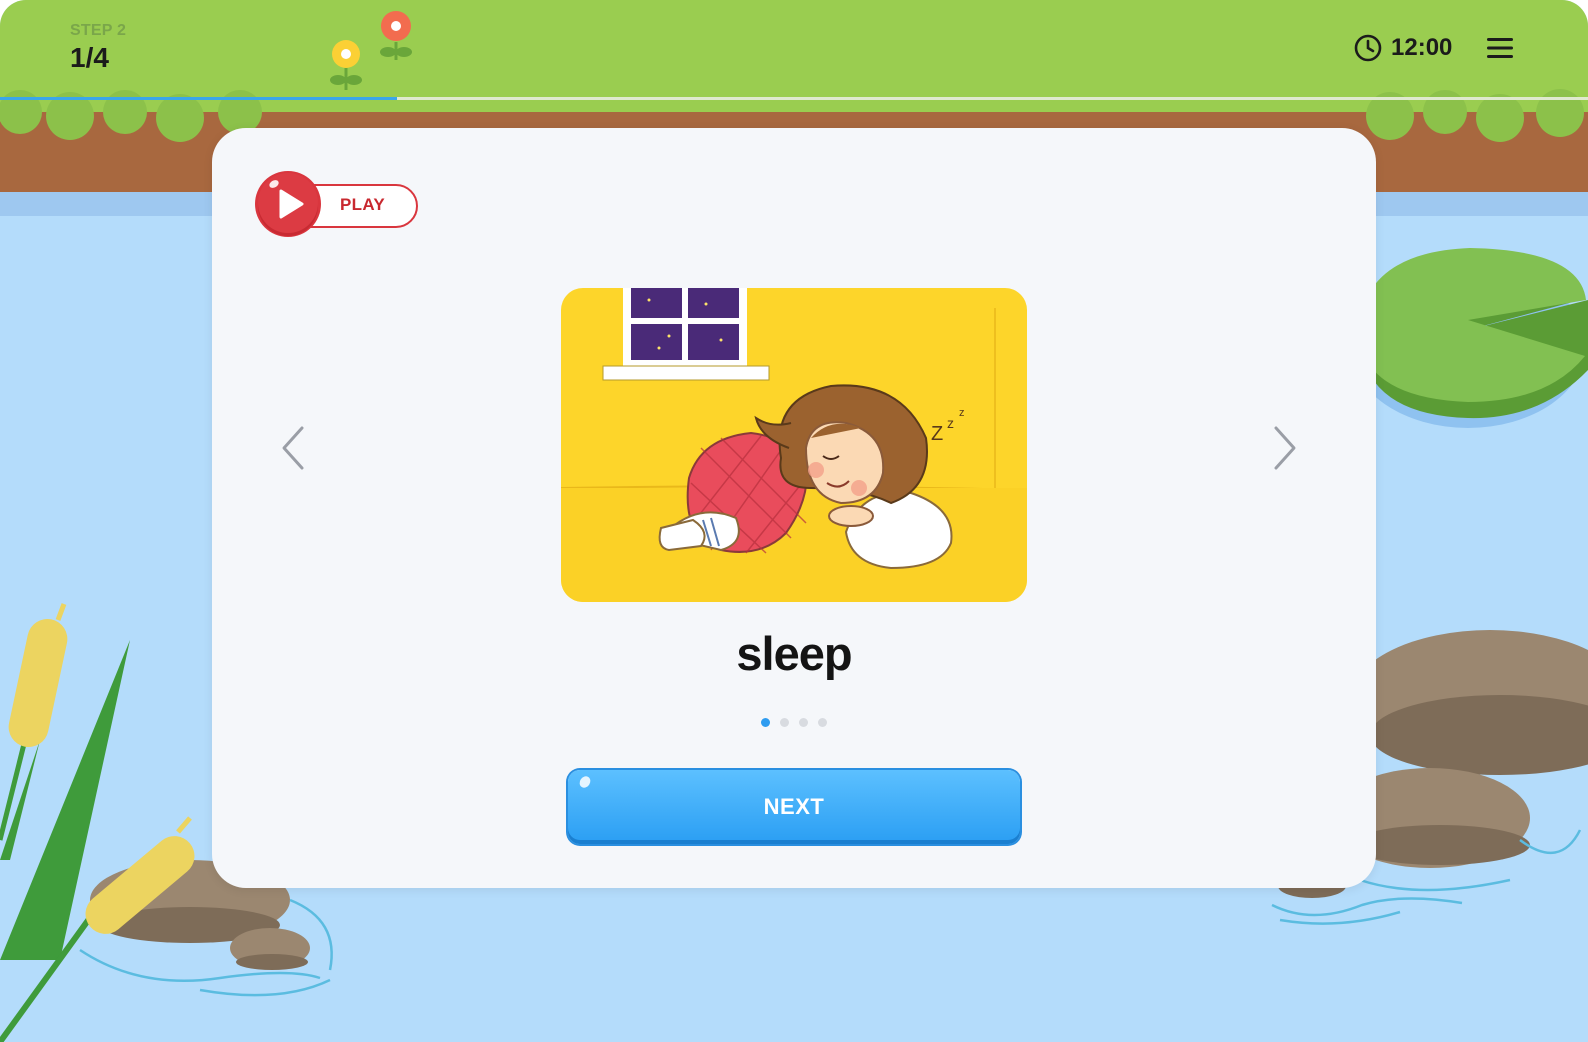 The width and height of the screenshot is (1588, 1042). Describe the element at coordinates (336, 204) in the screenshot. I see `play-audio-button: PLAY` at that location.